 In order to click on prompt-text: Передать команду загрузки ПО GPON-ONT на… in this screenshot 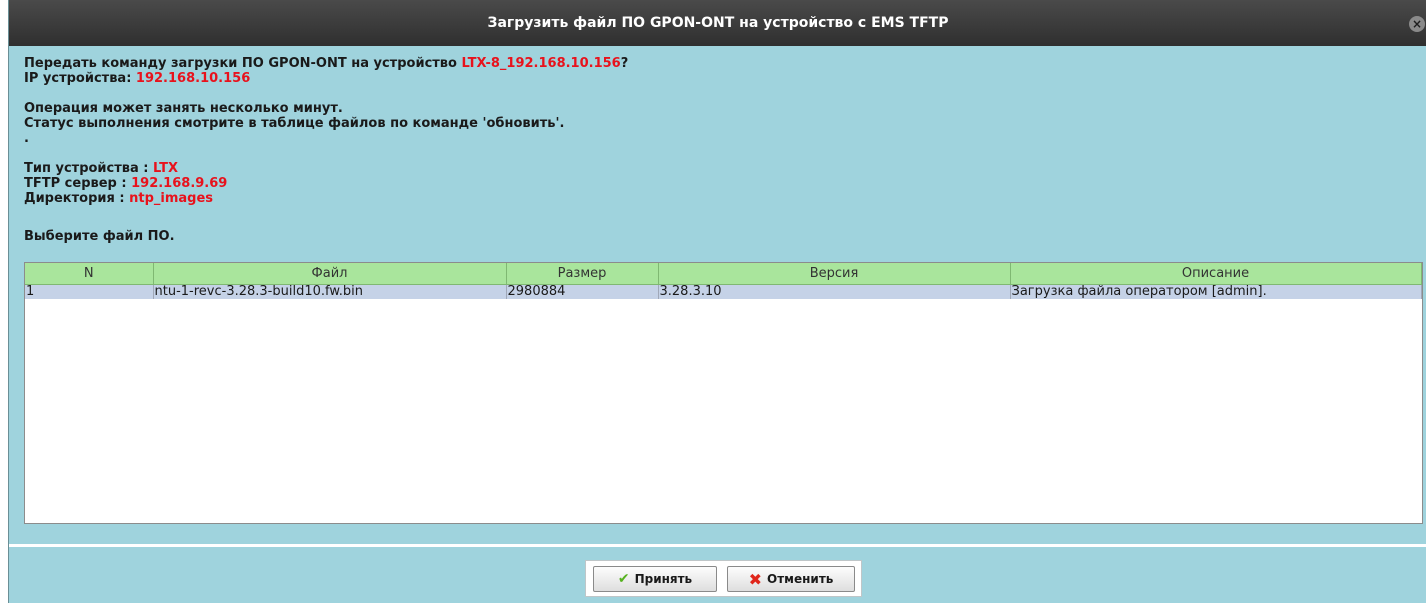, I will do `click(243, 63)`.